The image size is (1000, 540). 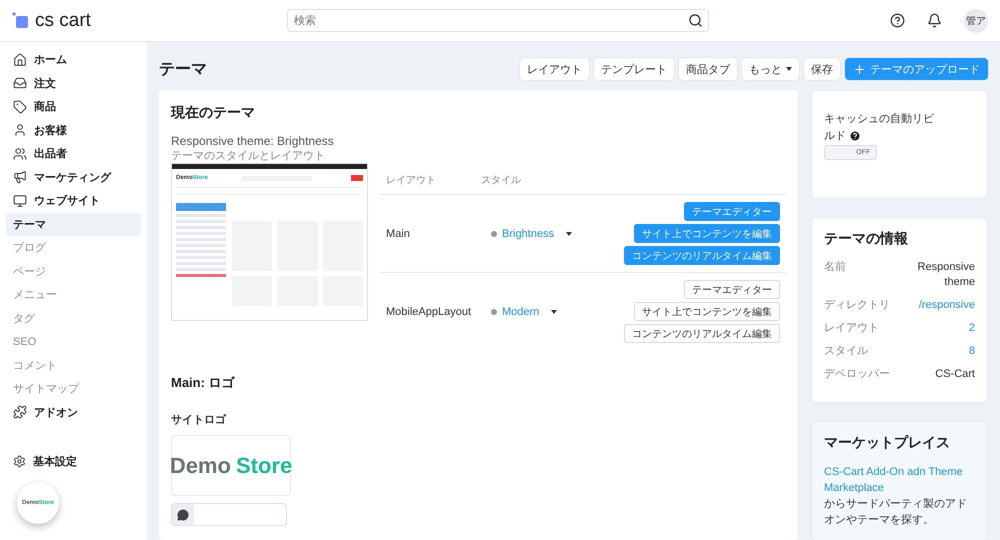 I want to click on toolbar-button: 商品タブ, so click(x=708, y=69).